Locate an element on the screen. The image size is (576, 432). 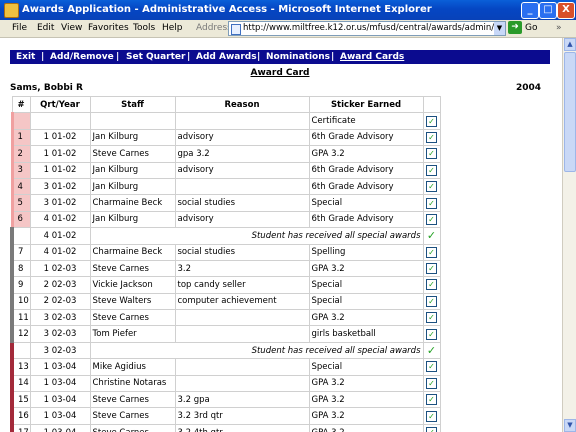
row-number: 14 is located at coordinates (20, 383).